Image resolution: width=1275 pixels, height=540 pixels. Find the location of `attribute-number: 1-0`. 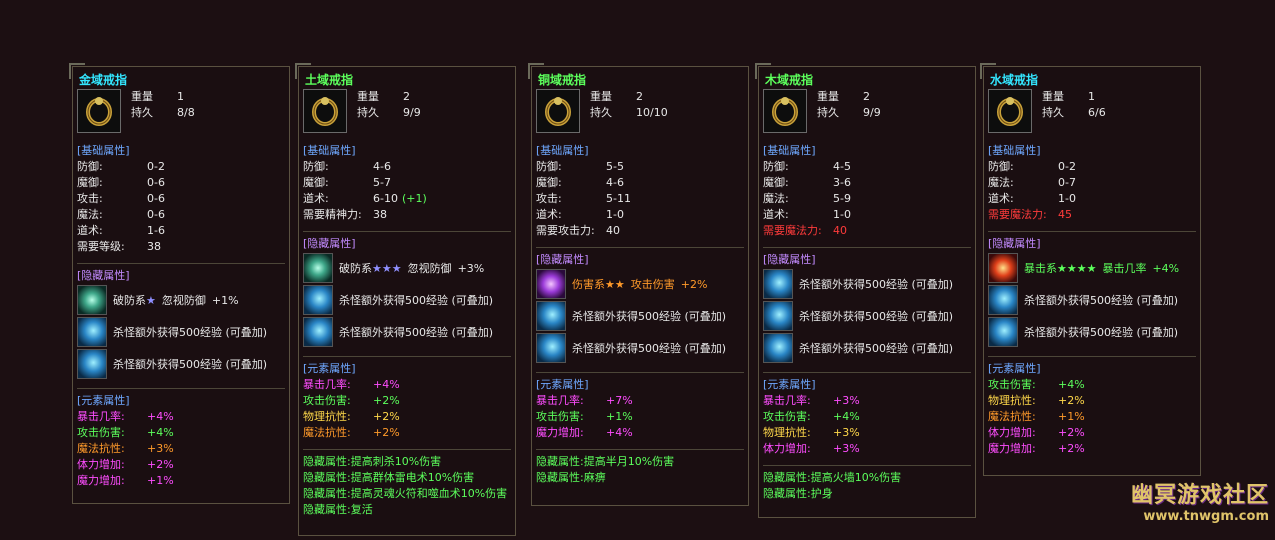

attribute-number: 1-0 is located at coordinates (615, 214).